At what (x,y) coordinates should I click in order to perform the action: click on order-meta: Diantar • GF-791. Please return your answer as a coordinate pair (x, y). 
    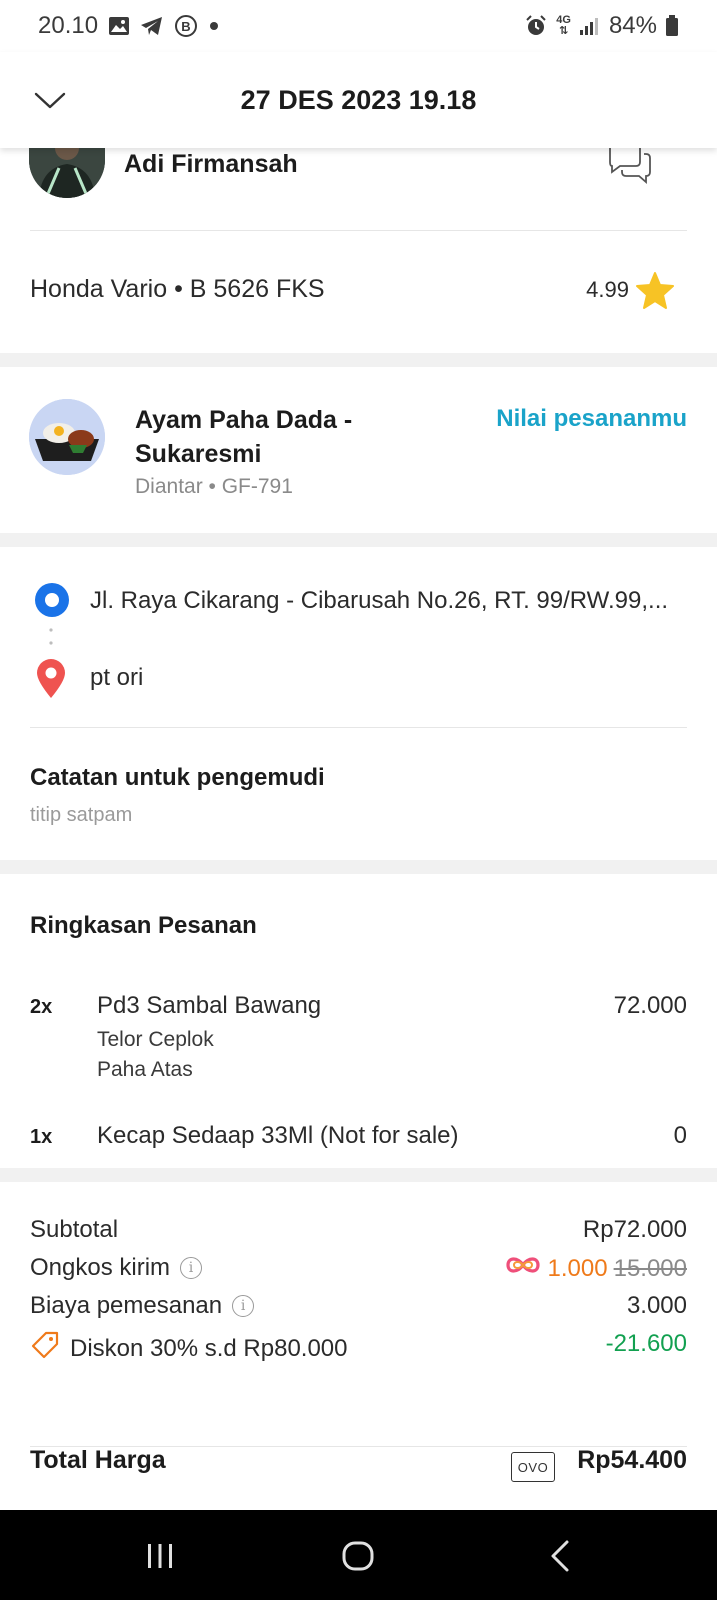
    Looking at the image, I should click on (214, 486).